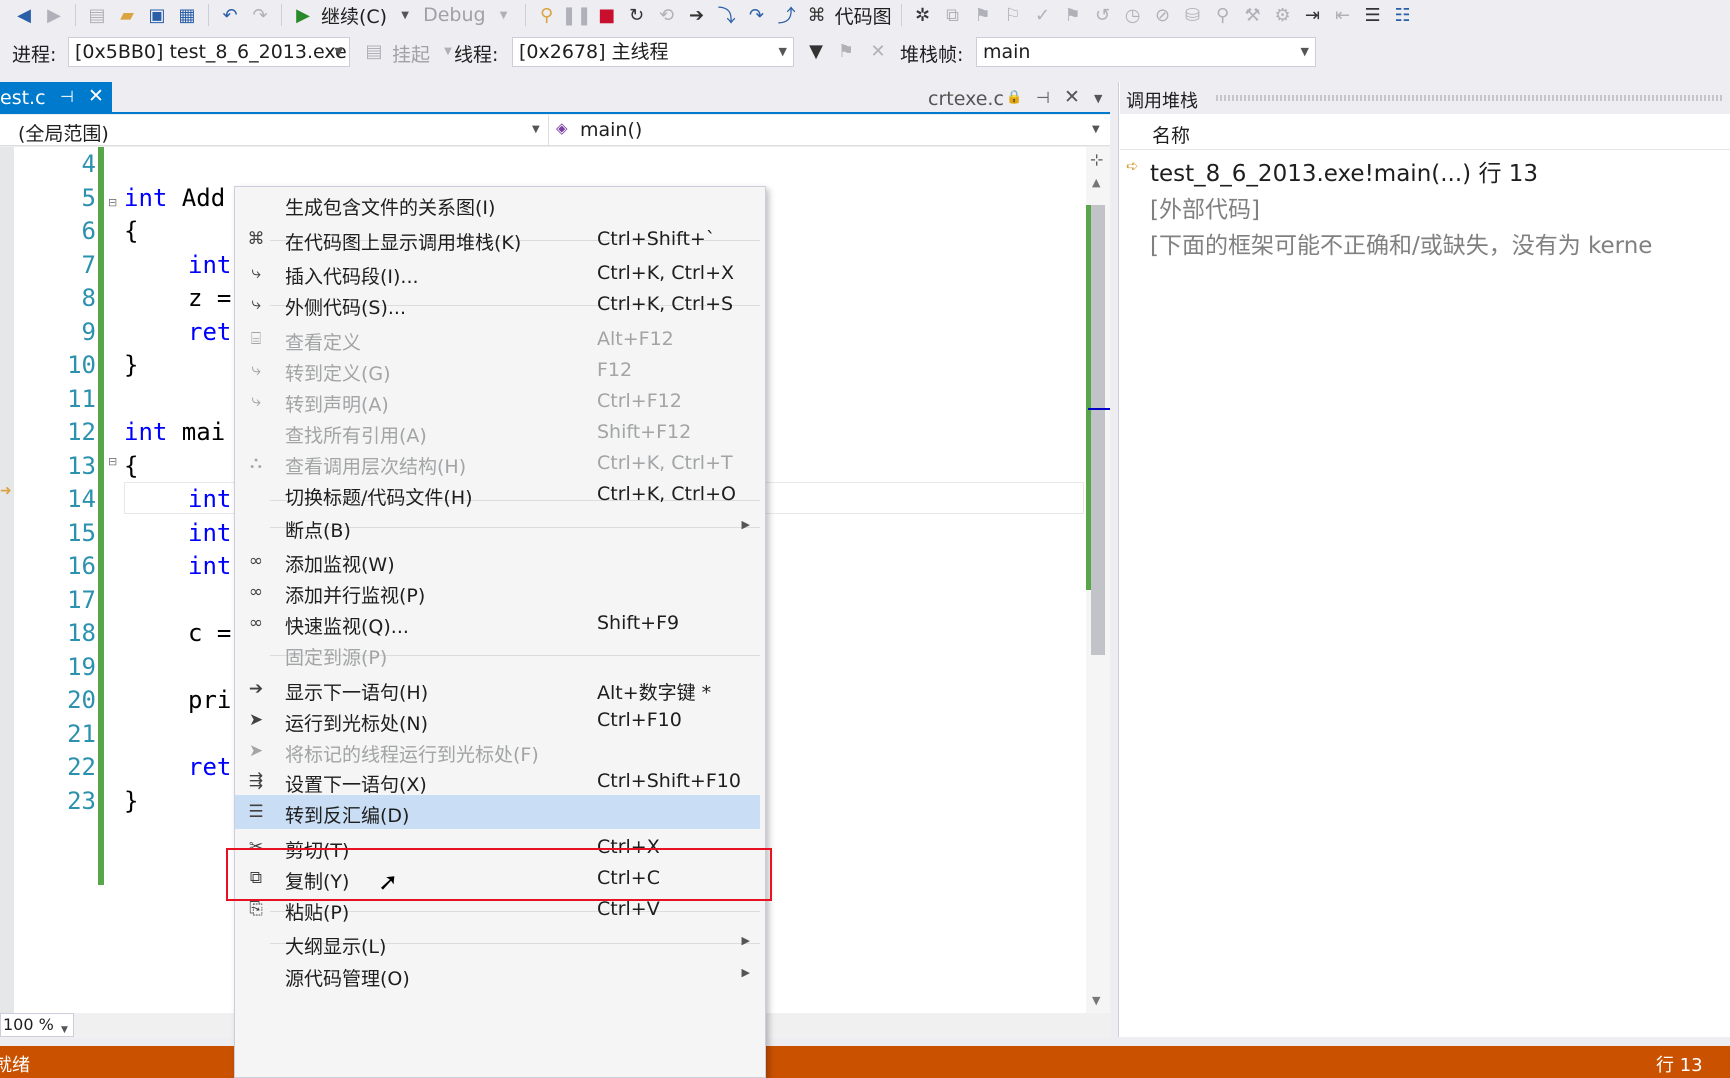 Image resolution: width=1730 pixels, height=1078 pixels. I want to click on menu-item: ⌘ 在代码图上显示调用堆栈(K) Ctrl+Shift+`, so click(497, 239).